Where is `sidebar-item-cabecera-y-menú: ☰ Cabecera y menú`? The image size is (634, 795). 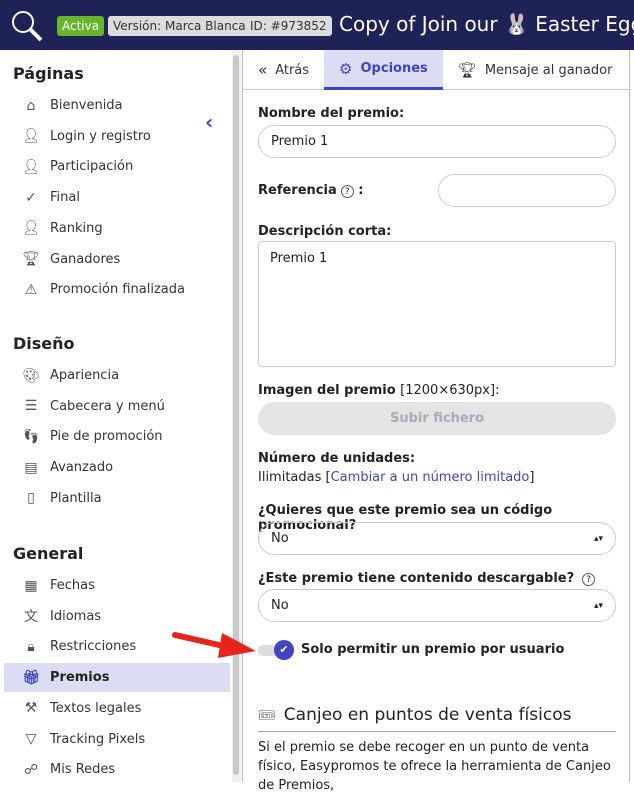 sidebar-item-cabecera-y-menú: ☰ Cabecera y menú is located at coordinates (117, 406).